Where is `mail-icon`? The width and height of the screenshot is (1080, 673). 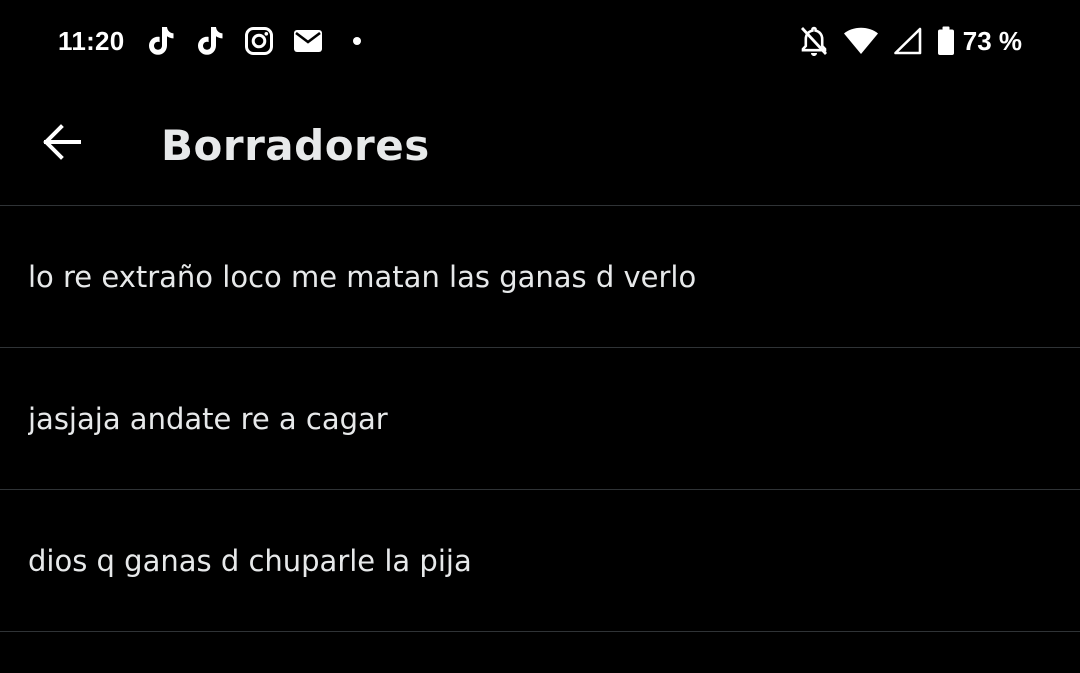
mail-icon is located at coordinates (308, 41).